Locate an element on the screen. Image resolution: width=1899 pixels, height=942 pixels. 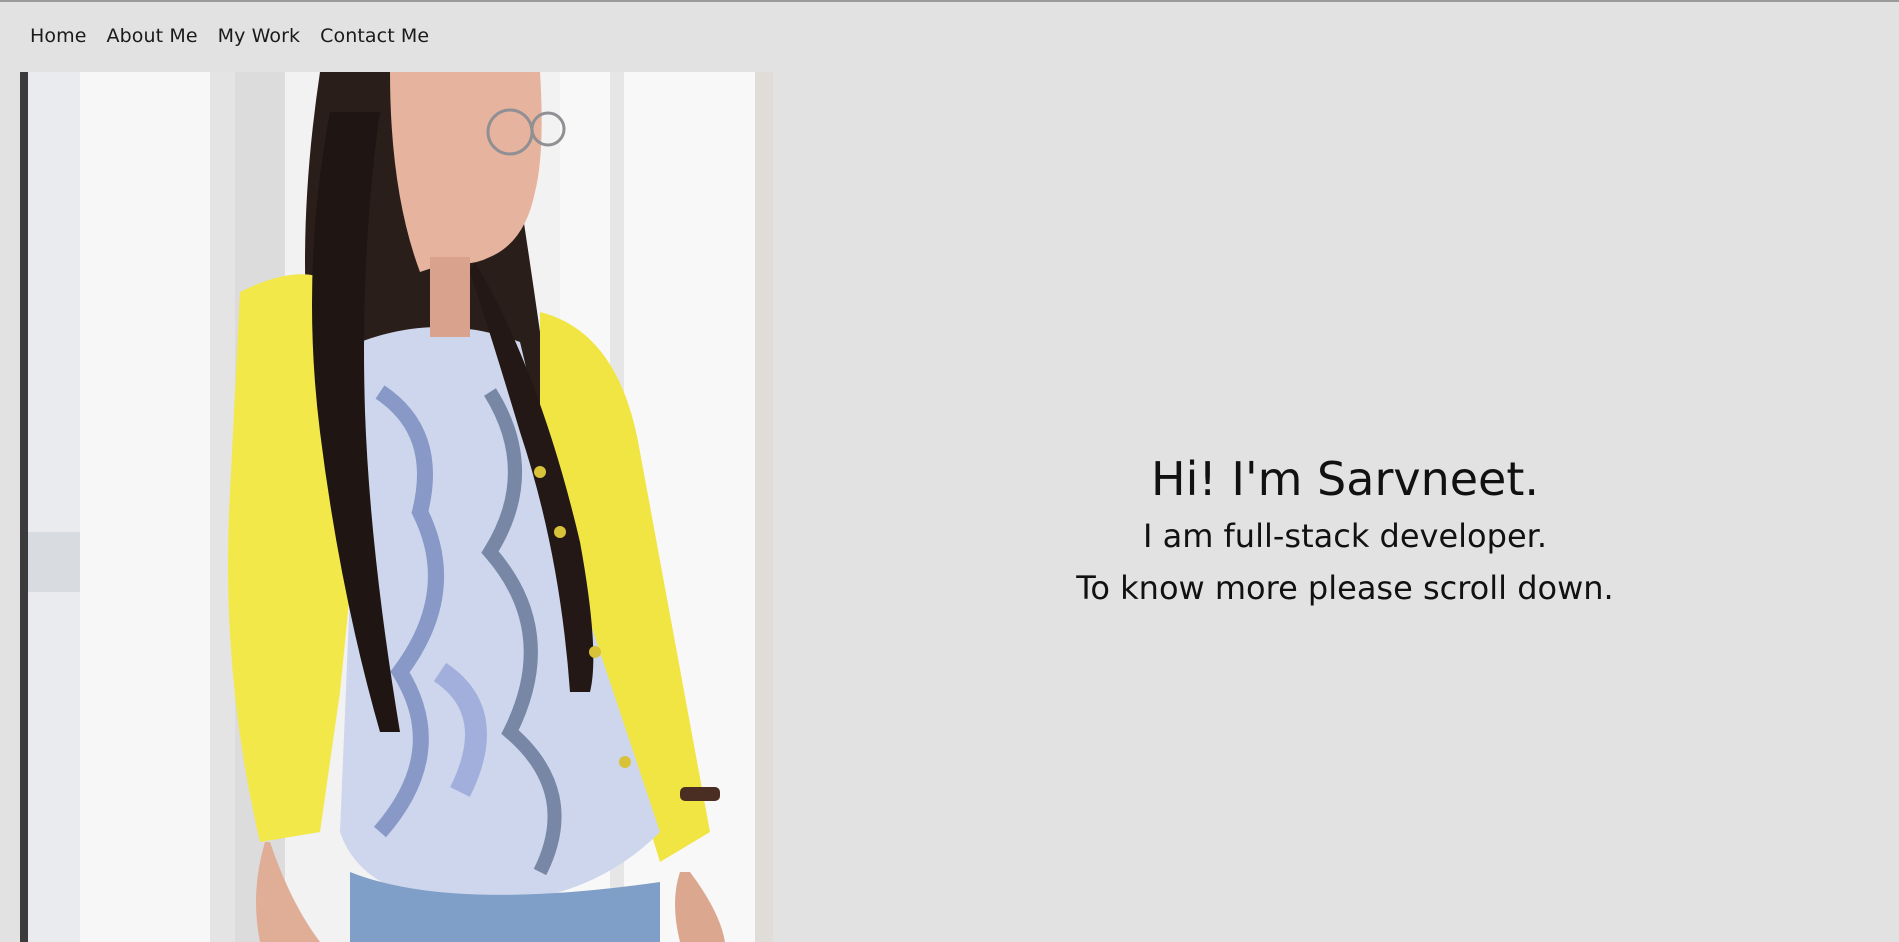
nav-work-link: My Work is located at coordinates (259, 36).